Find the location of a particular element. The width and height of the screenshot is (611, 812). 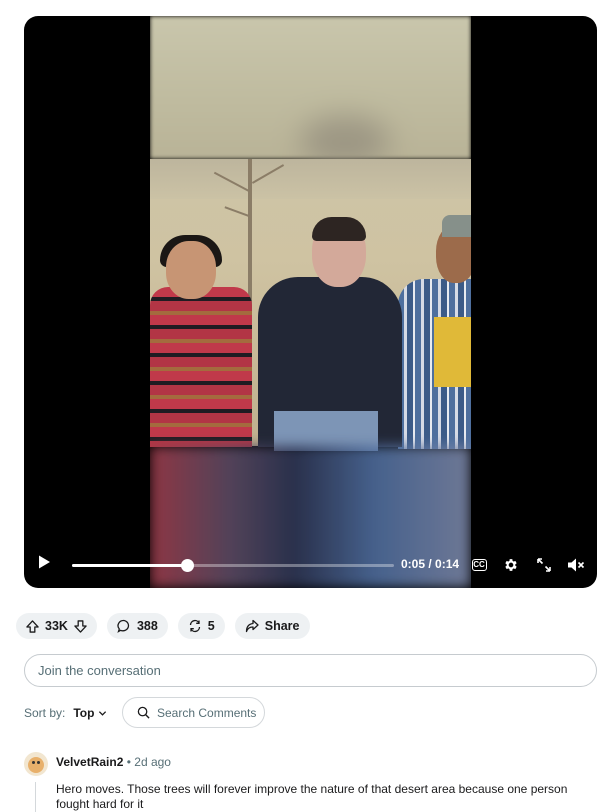

search-comments-label: Search Comments is located at coordinates (207, 712).